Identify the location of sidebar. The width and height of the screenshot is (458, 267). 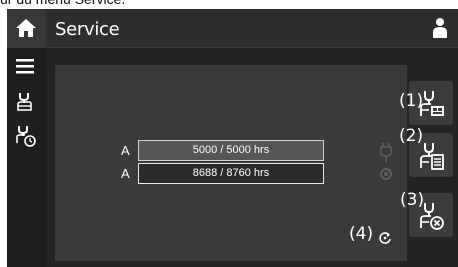
(26, 157).